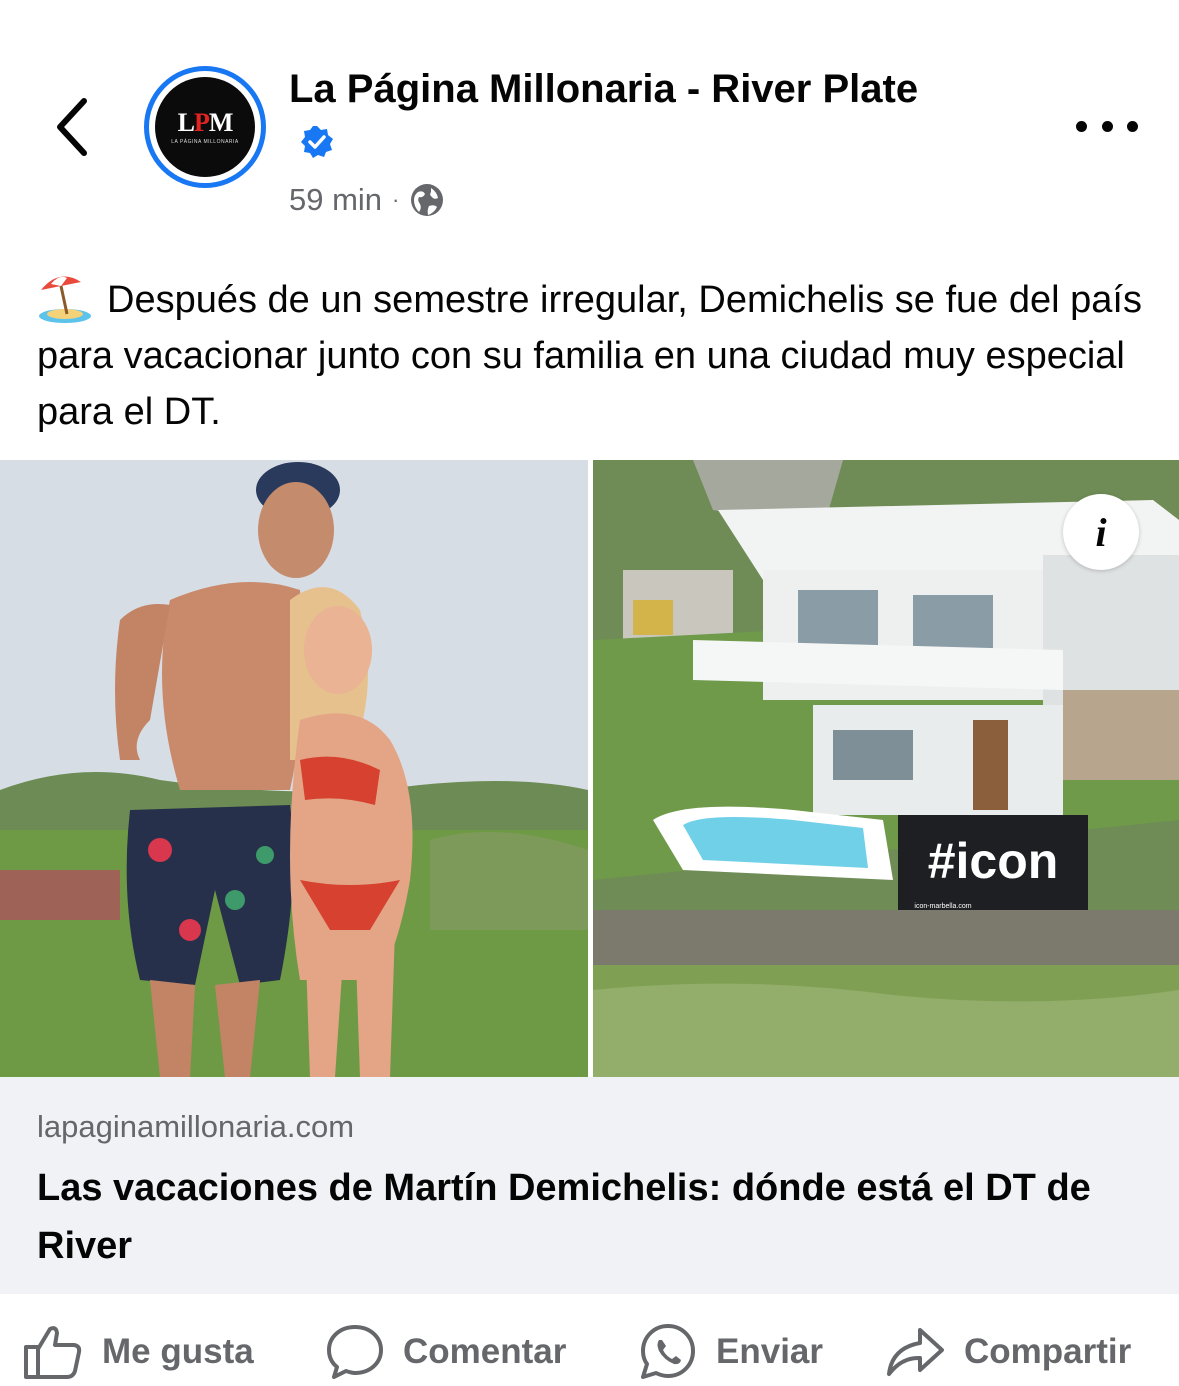 The height and width of the screenshot is (1386, 1179). Describe the element at coordinates (335, 200) in the screenshot. I see `post-time: 59 min` at that location.